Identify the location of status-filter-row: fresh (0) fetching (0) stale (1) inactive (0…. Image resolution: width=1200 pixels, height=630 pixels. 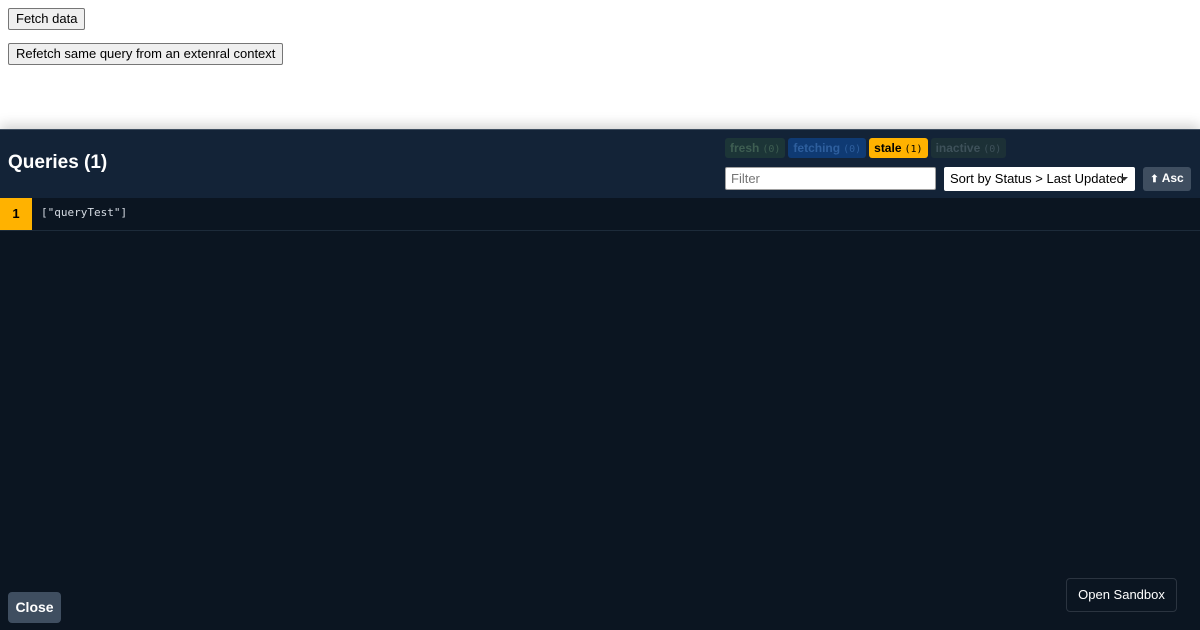
(866, 148).